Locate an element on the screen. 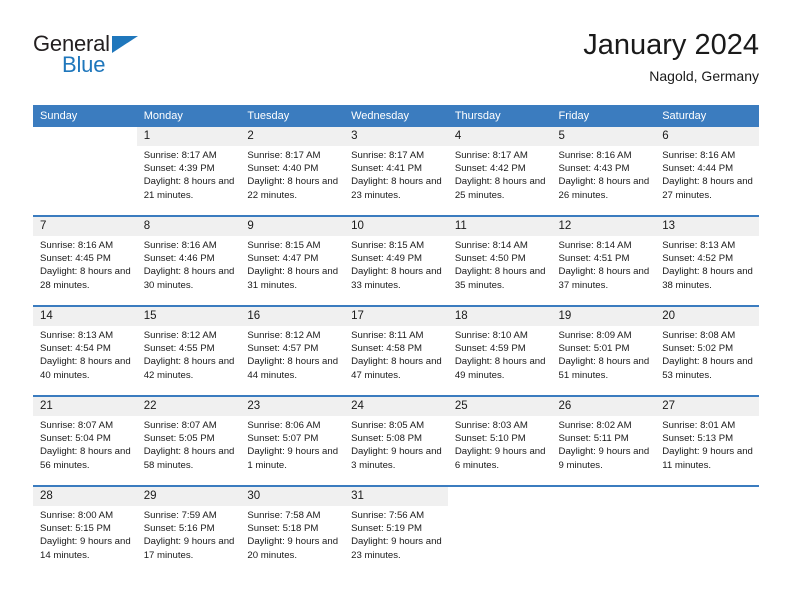 This screenshot has width=792, height=612. day-number: 30 is located at coordinates (292, 496).